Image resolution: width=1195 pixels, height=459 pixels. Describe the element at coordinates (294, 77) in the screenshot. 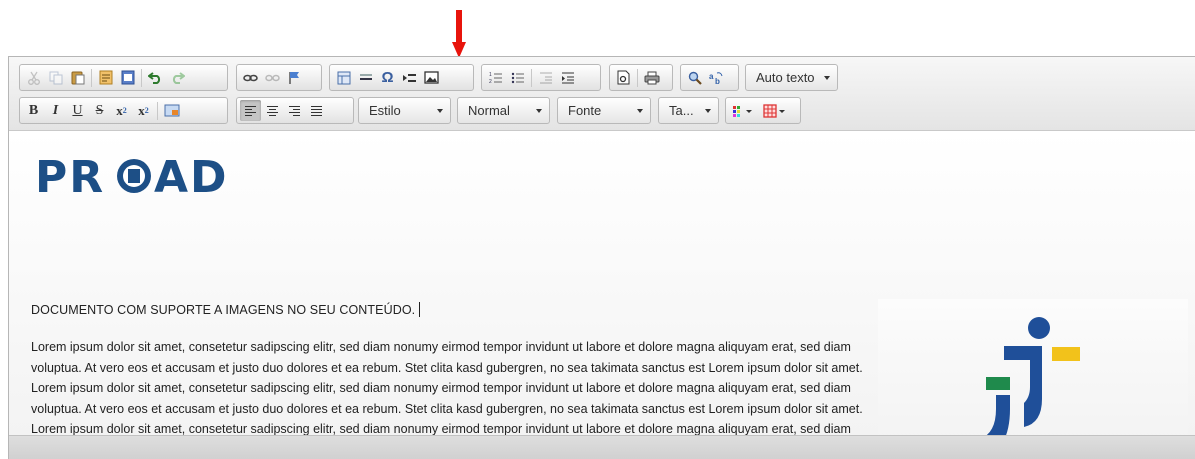

I see `anchor-icon` at that location.